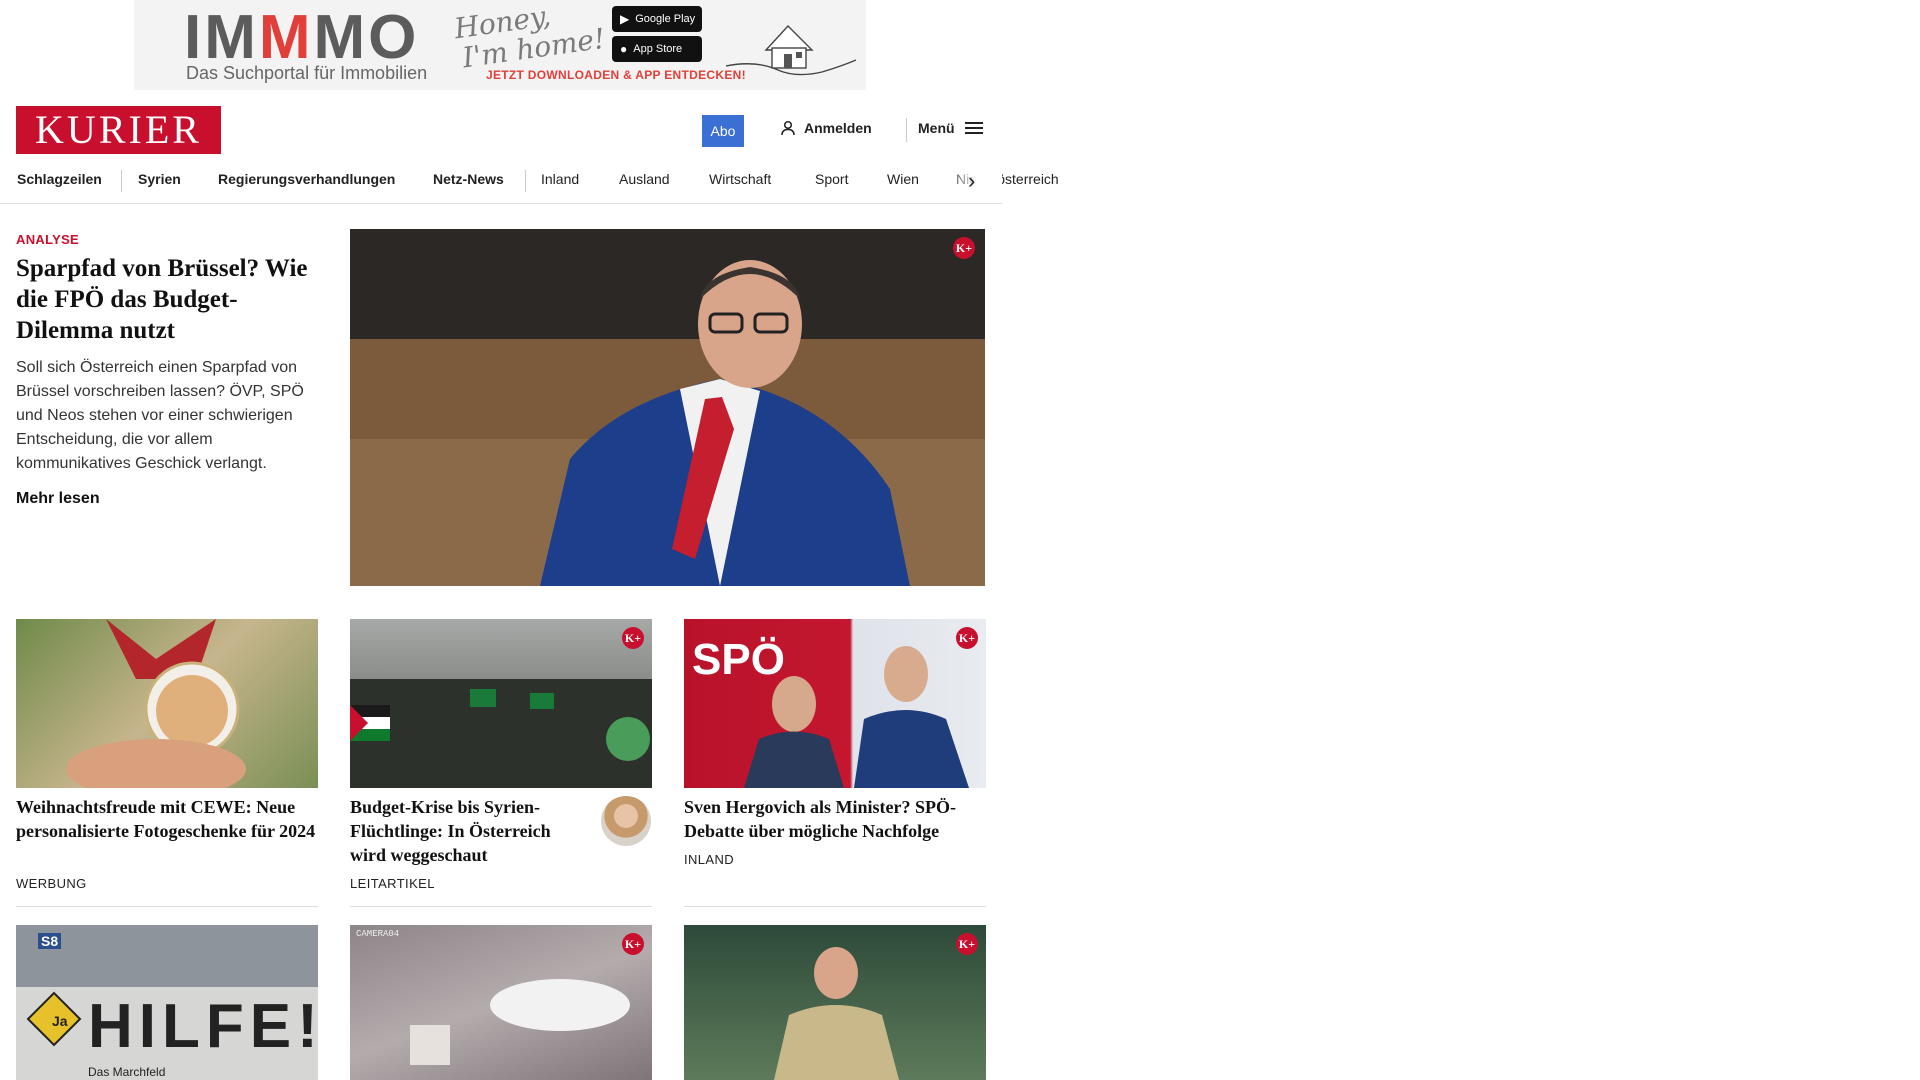 Image resolution: width=1920 pixels, height=1080 pixels. I want to click on menu-button: Menü, so click(950, 128).